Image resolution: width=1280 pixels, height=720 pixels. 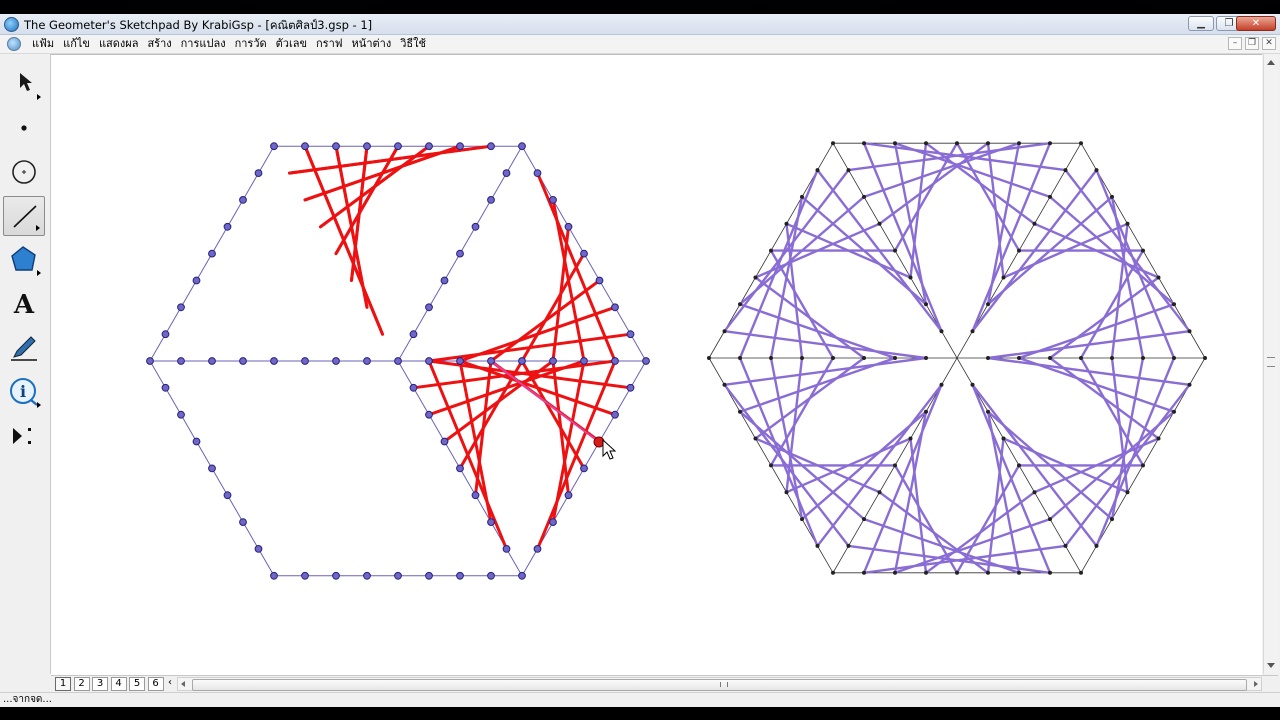 What do you see at coordinates (330, 44) in the screenshot?
I see `menu-item-7: กราฟ` at bounding box center [330, 44].